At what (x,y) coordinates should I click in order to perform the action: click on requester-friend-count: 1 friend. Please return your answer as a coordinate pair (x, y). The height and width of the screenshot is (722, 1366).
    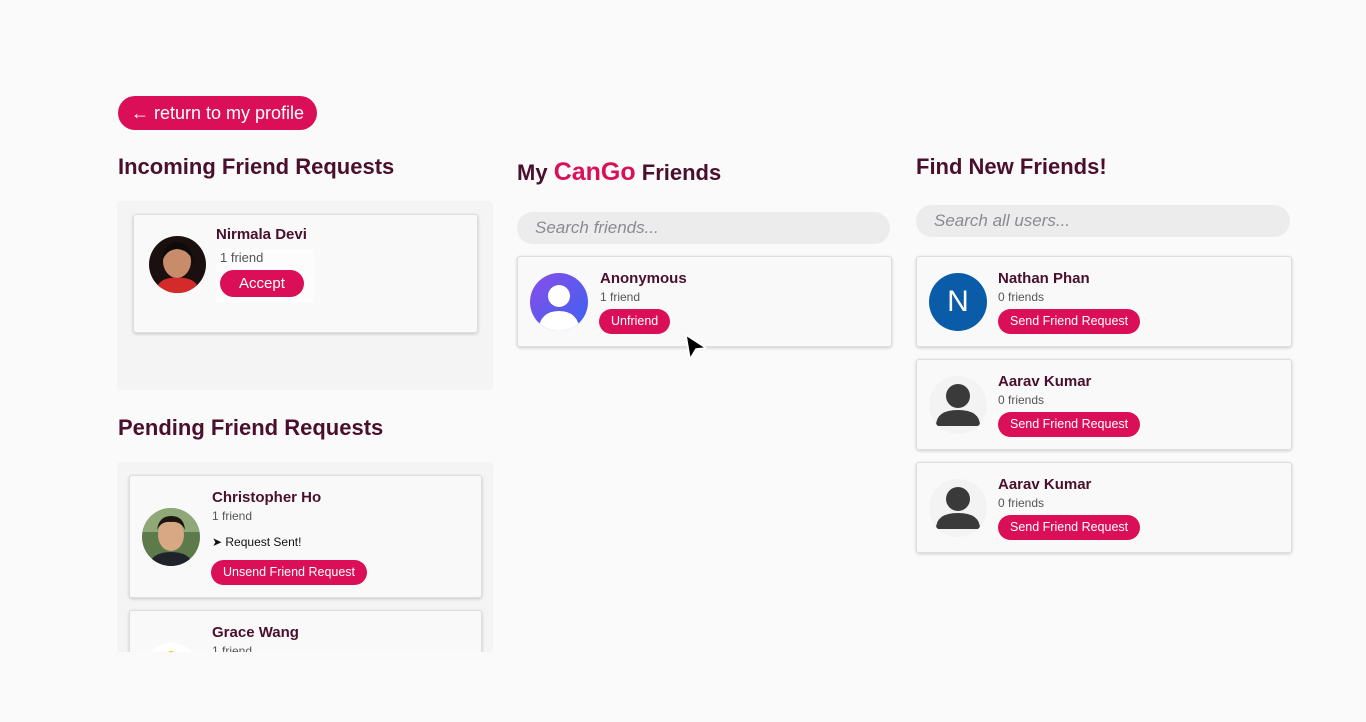
    Looking at the image, I should click on (242, 257).